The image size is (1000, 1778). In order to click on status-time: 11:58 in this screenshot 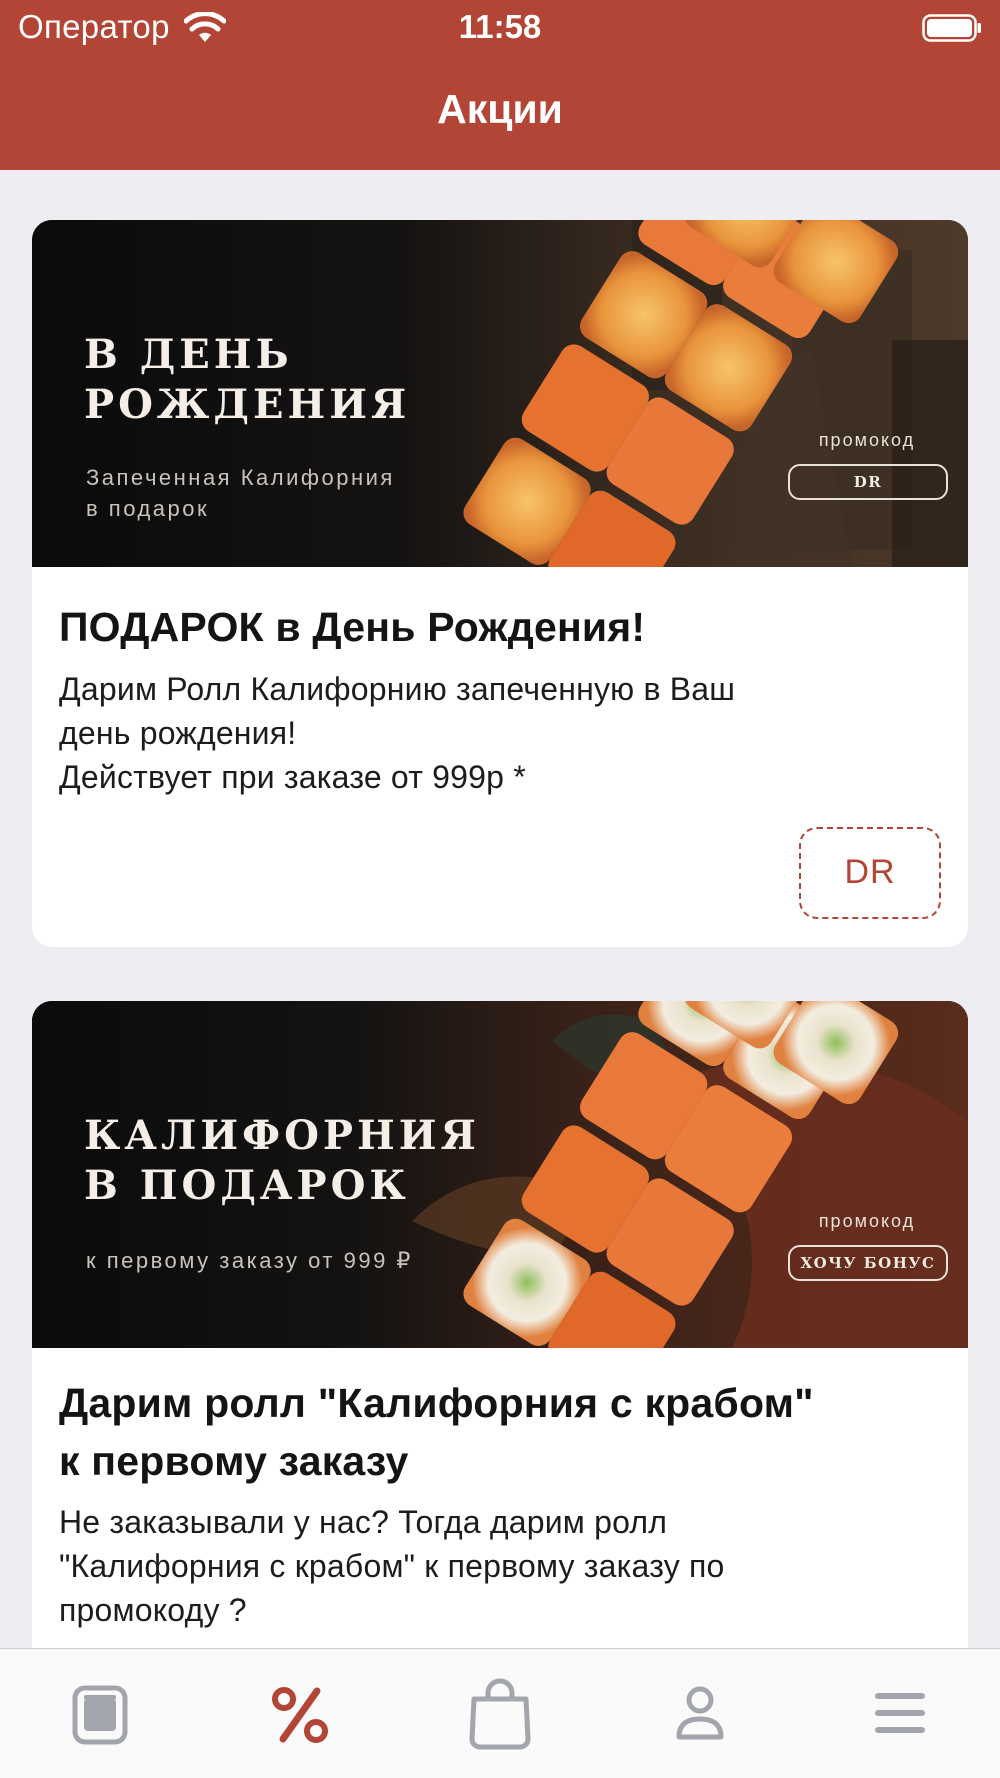, I will do `click(500, 26)`.